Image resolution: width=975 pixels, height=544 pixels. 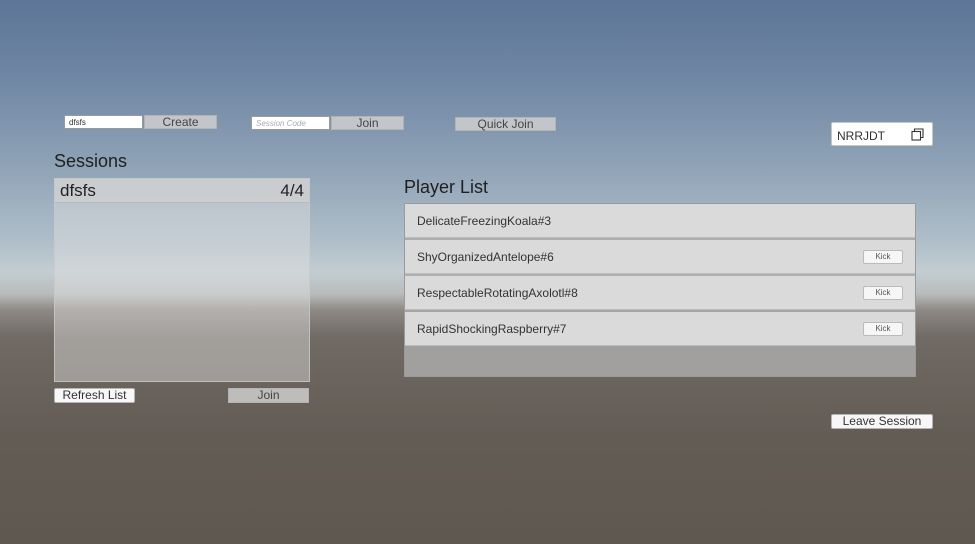 What do you see at coordinates (485, 257) in the screenshot?
I see `player-name: ShyOrganizedAntelope#6` at bounding box center [485, 257].